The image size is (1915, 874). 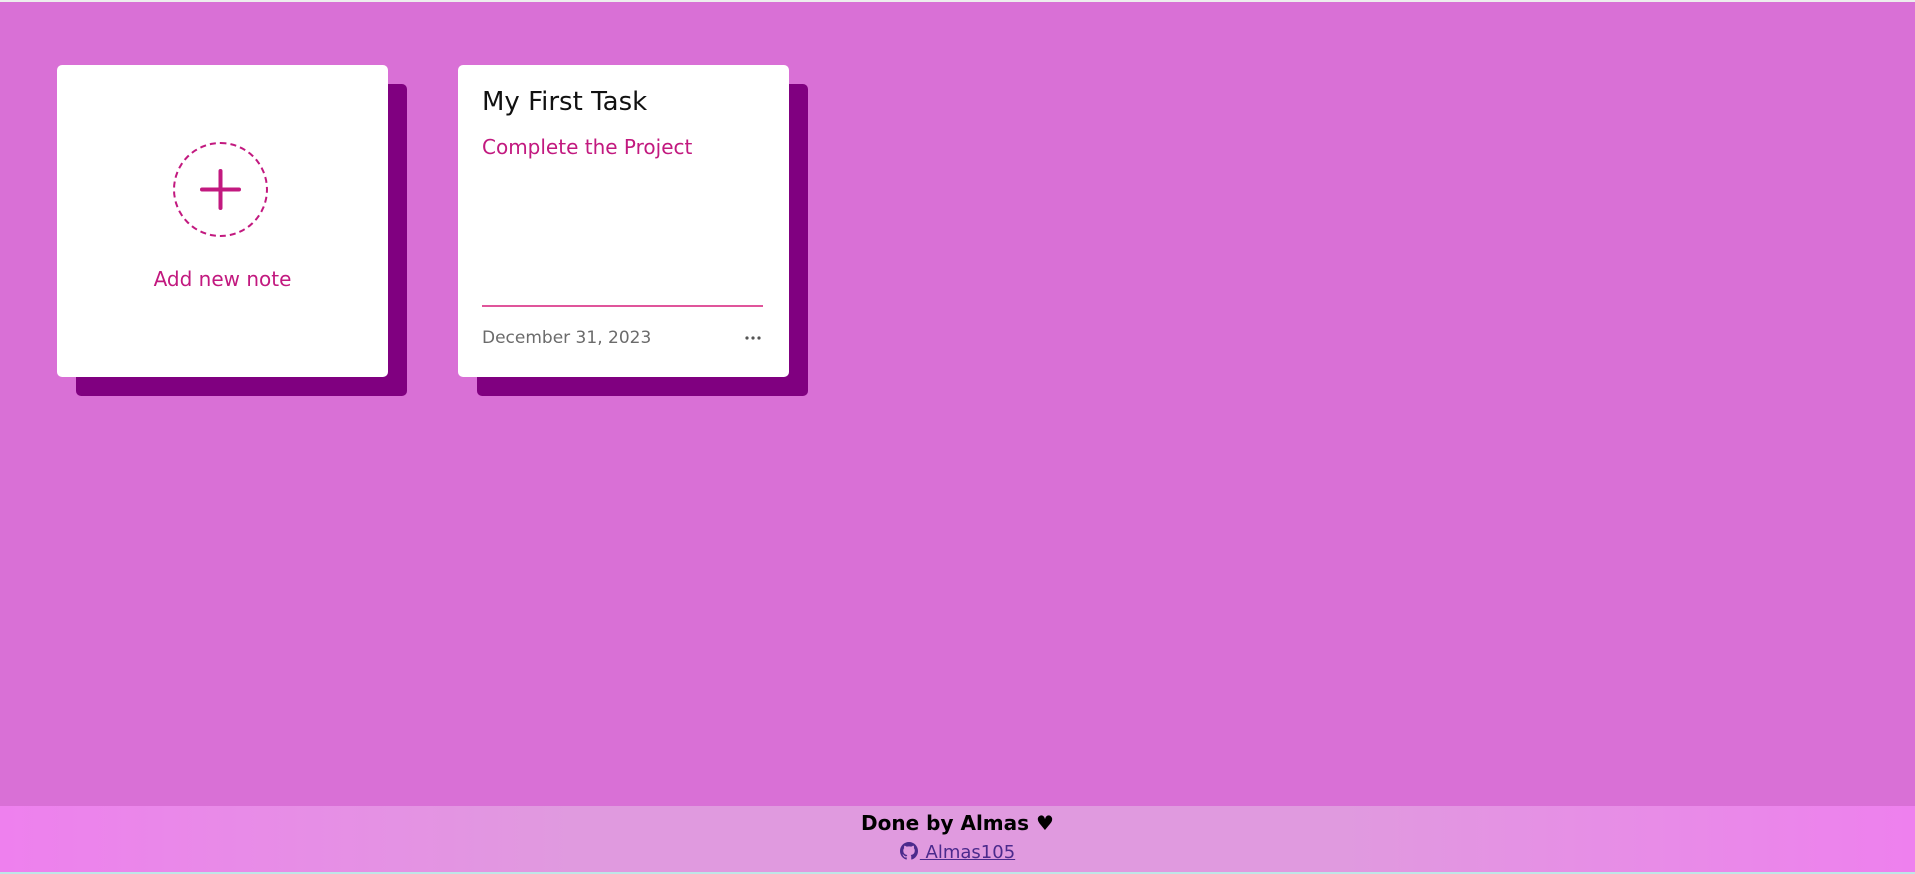 I want to click on github-username: Almas105, so click(x=967, y=852).